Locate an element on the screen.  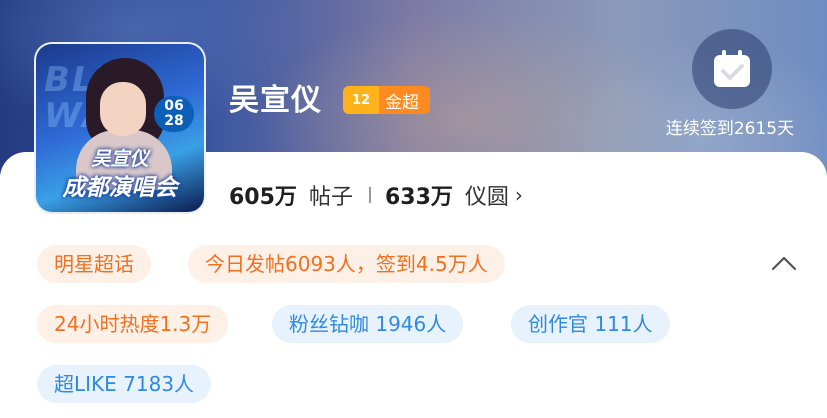
tag-star-topic: 明星超话 is located at coordinates (94, 264).